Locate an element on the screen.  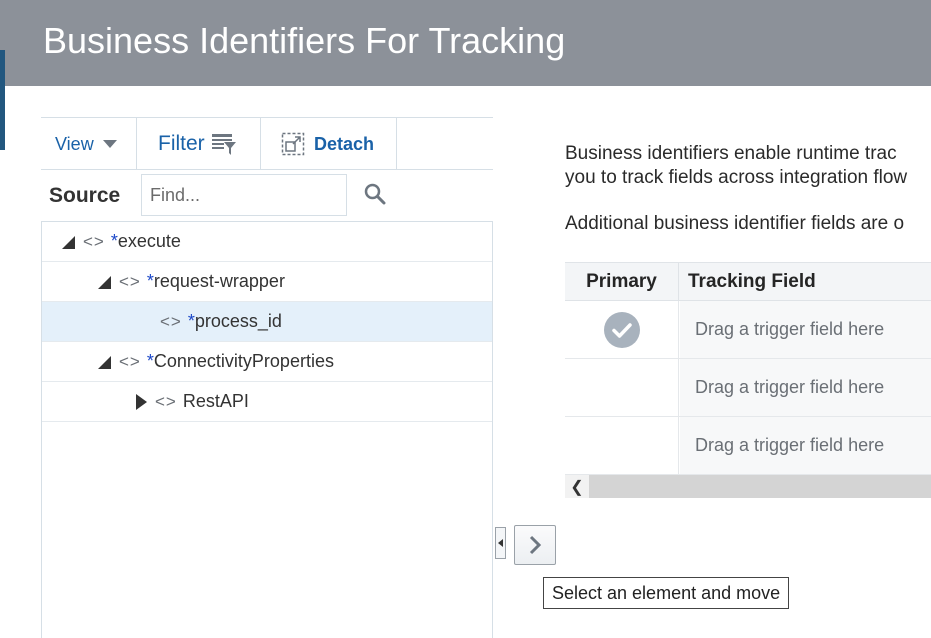
detach-button: Detach is located at coordinates (327, 144).